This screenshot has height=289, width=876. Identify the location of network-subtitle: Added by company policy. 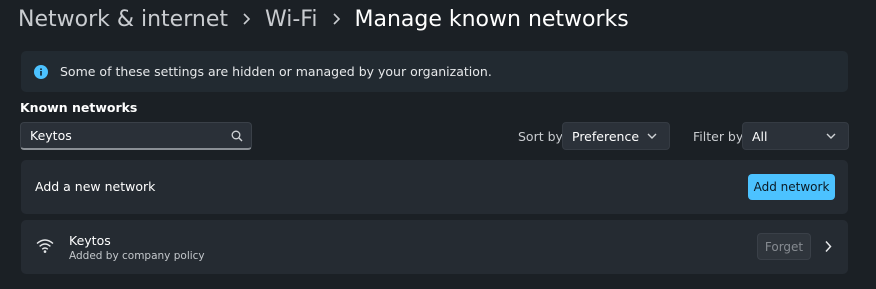
(137, 256).